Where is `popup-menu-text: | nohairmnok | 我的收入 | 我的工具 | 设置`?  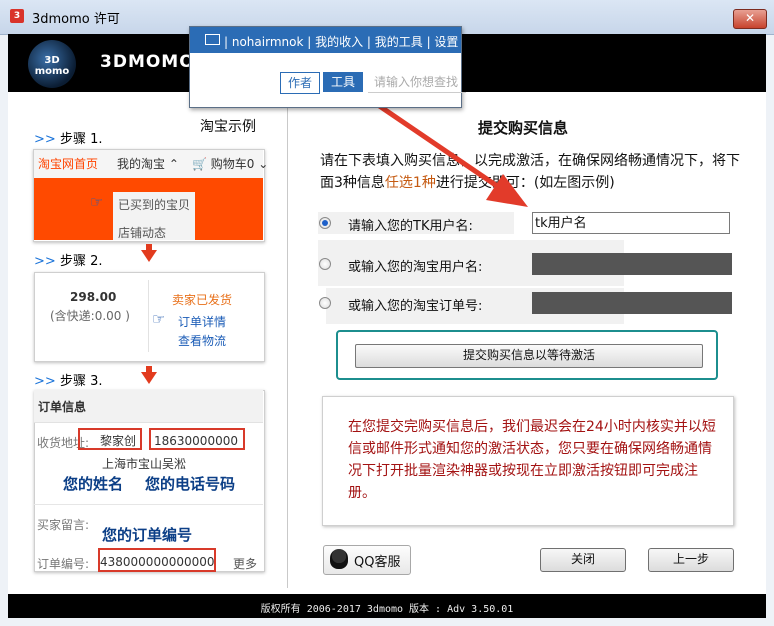
popup-menu-text: | nohairmnok | 我的收入 | 我的工具 | 设置 is located at coordinates (341, 41).